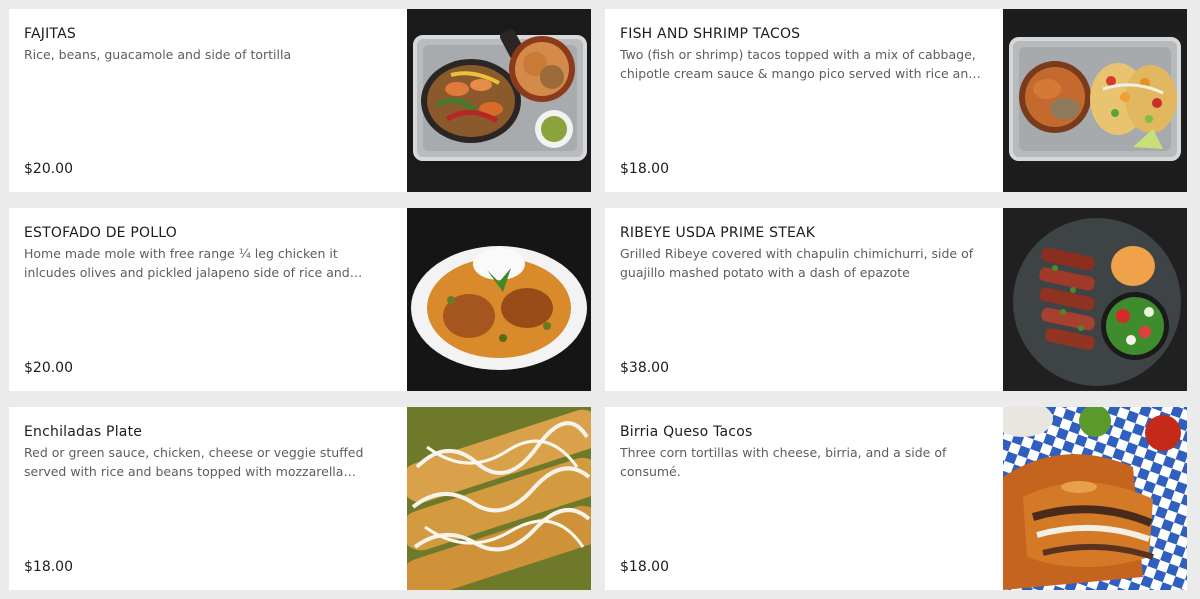 This screenshot has height=599, width=1200. I want to click on menu-item-title: FAJITAS, so click(50, 34).